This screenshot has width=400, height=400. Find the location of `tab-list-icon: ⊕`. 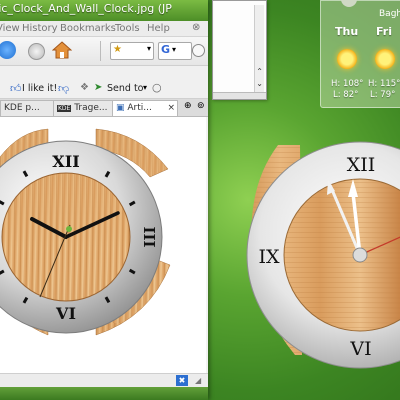

tab-list-icon: ⊕ is located at coordinates (188, 106).